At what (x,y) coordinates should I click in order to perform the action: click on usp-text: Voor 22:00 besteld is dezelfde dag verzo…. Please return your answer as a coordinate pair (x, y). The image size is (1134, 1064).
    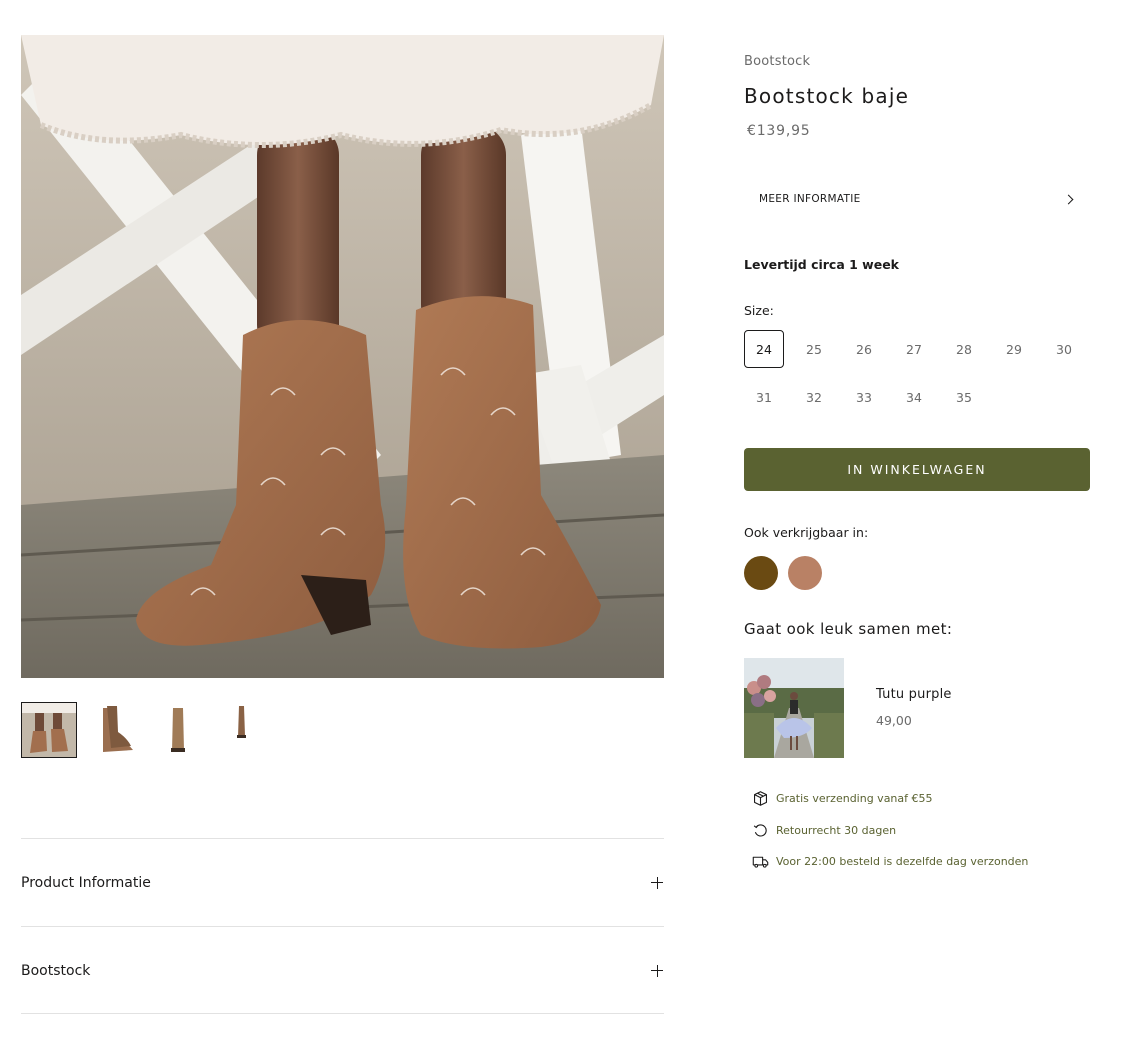
    Looking at the image, I should click on (902, 861).